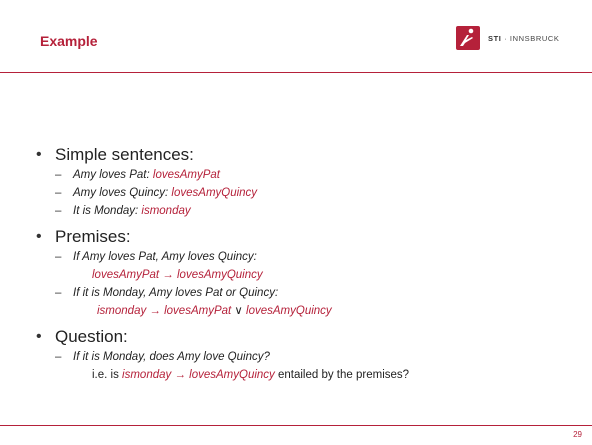 Image resolution: width=592 pixels, height=445 pixels. I want to click on logo-text-rest: · INNSBRUCK, so click(530, 38).